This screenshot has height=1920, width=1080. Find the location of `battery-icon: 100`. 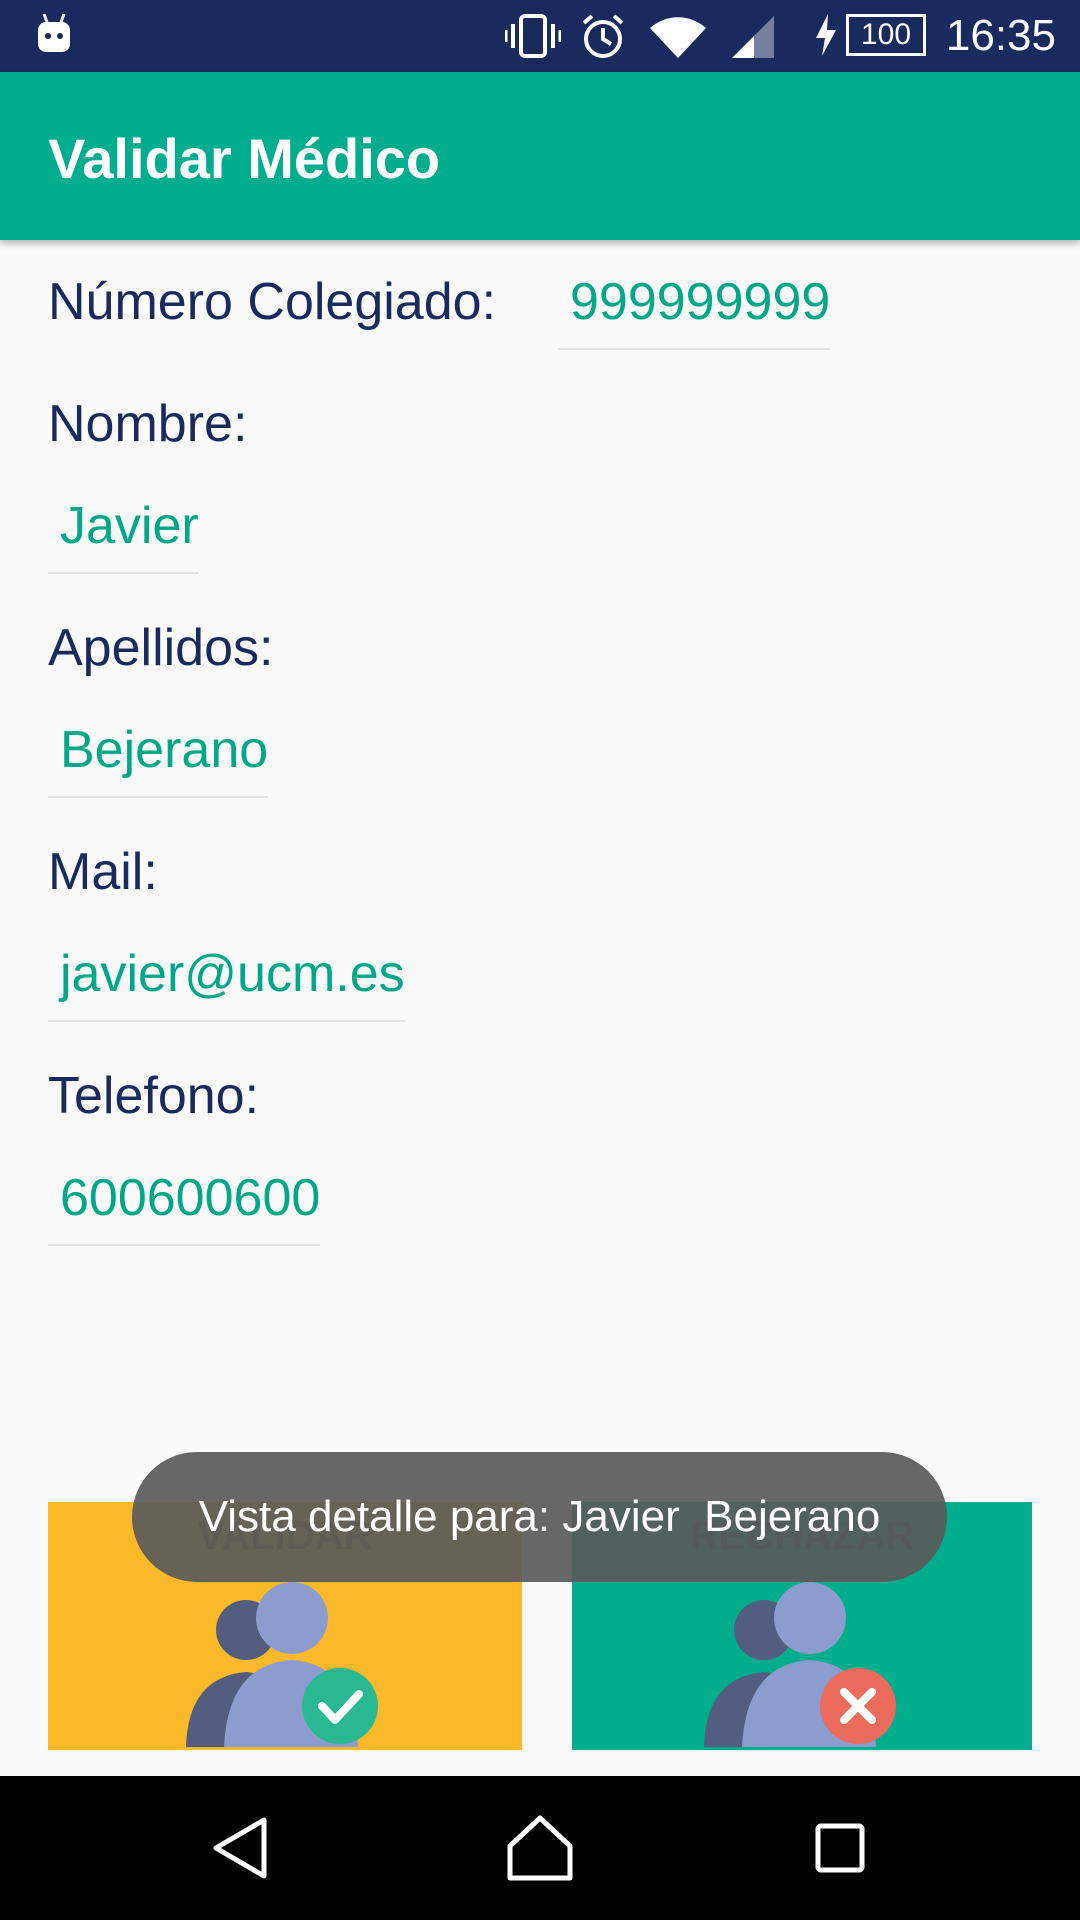

battery-icon: 100 is located at coordinates (886, 35).